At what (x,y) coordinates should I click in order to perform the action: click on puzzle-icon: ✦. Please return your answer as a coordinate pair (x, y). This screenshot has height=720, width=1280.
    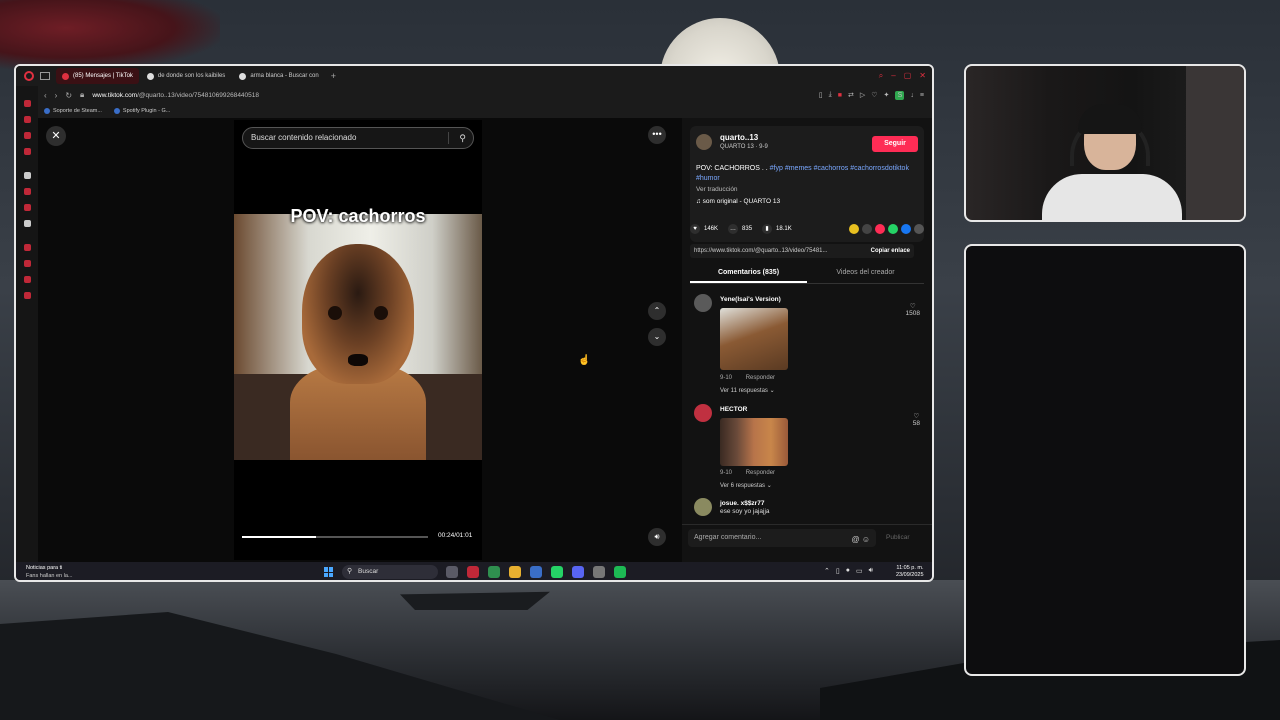
    Looking at the image, I should click on (887, 95).